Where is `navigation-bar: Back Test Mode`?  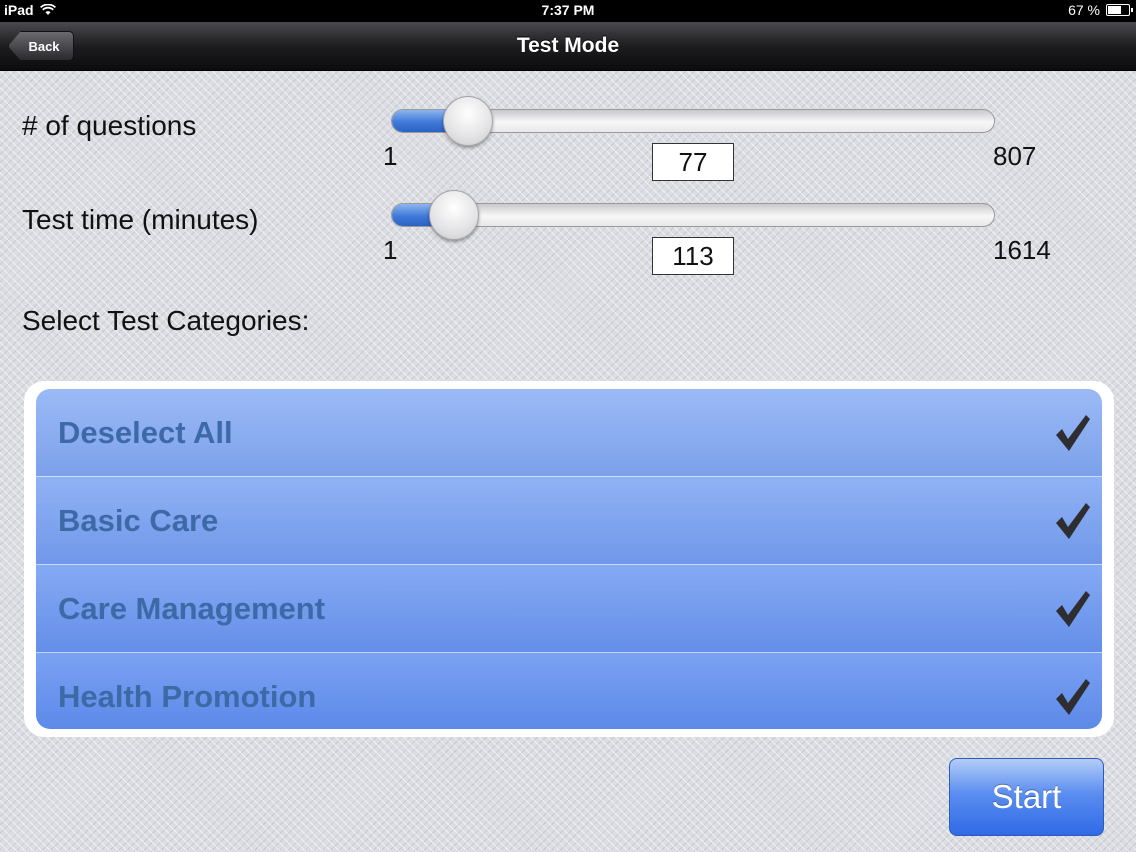
navigation-bar: Back Test Mode is located at coordinates (568, 46).